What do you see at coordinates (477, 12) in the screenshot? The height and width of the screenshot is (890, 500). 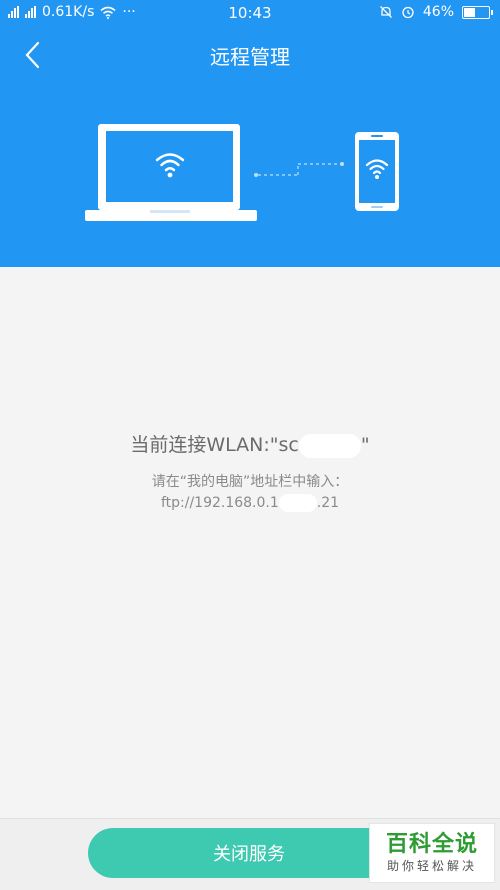 I see `battery-icon` at bounding box center [477, 12].